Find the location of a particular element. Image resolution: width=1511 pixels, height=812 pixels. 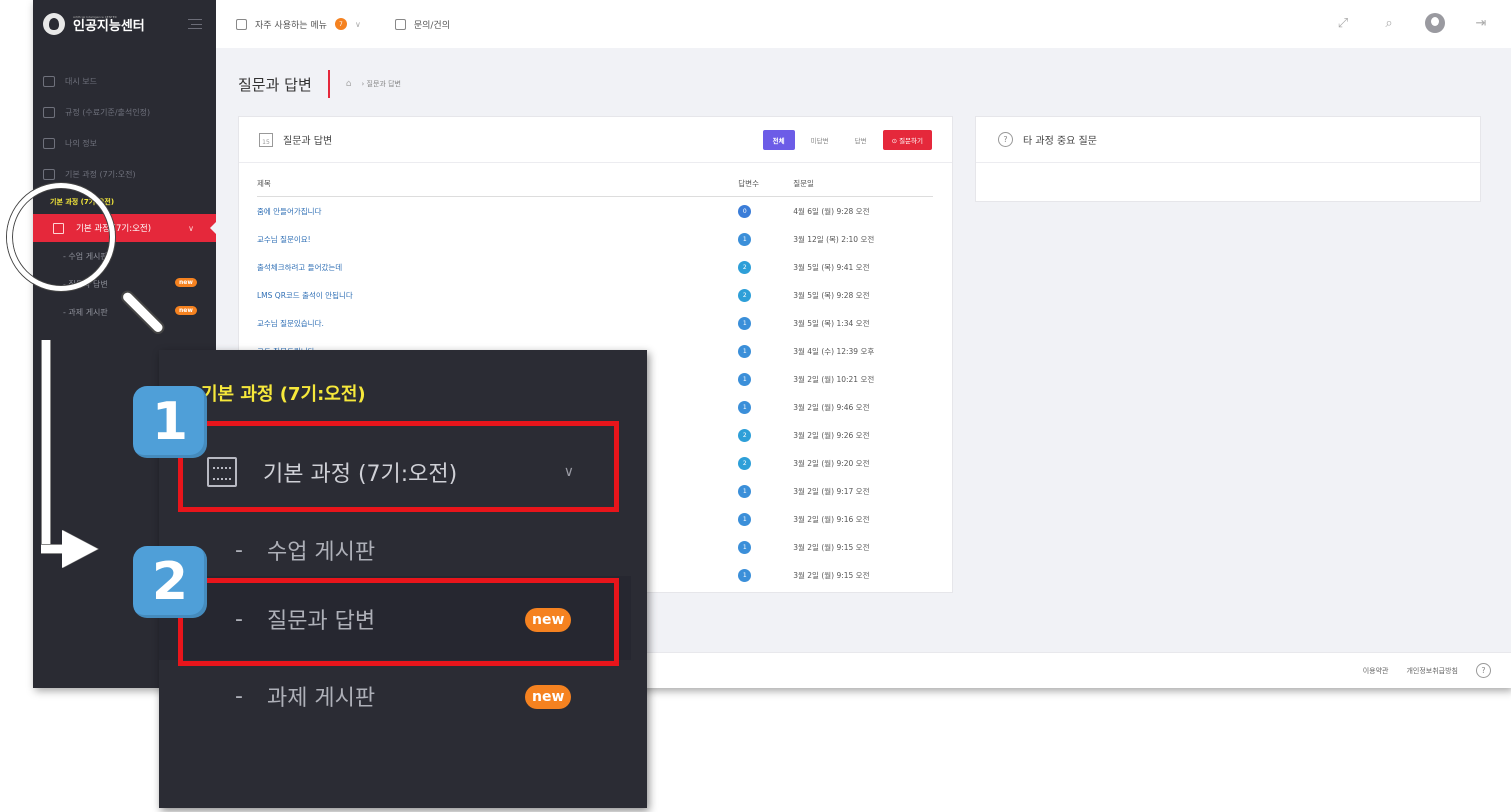

course-icon is located at coordinates (49, 174).